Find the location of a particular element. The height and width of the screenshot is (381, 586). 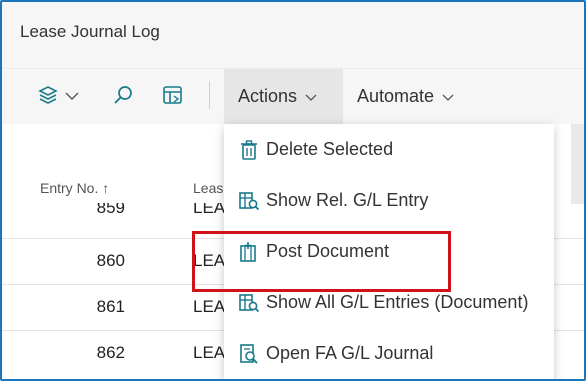

menu-item-delete-selected: Delete Selected is located at coordinates (389, 149).